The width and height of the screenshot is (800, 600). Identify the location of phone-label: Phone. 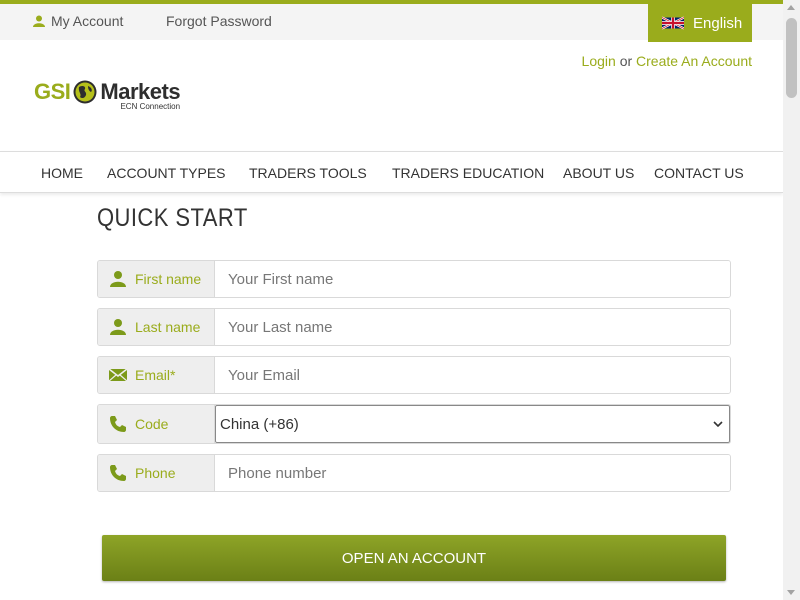
(155, 473).